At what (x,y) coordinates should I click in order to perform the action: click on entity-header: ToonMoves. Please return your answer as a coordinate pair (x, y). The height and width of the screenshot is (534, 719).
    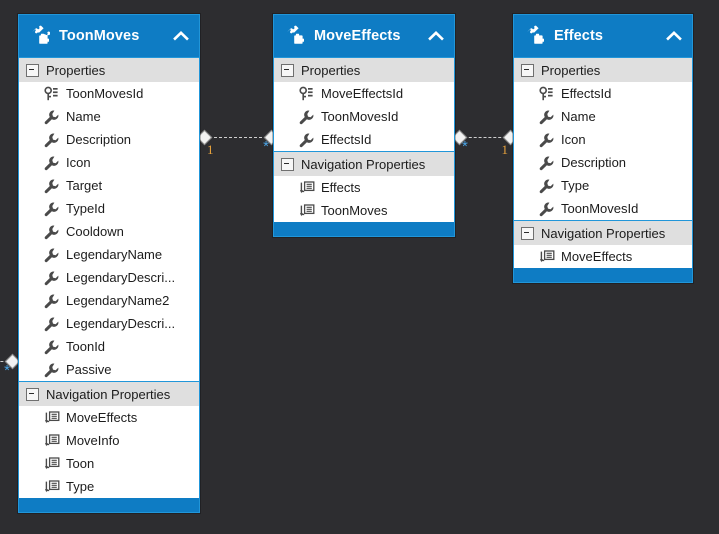
    Looking at the image, I should click on (109, 36).